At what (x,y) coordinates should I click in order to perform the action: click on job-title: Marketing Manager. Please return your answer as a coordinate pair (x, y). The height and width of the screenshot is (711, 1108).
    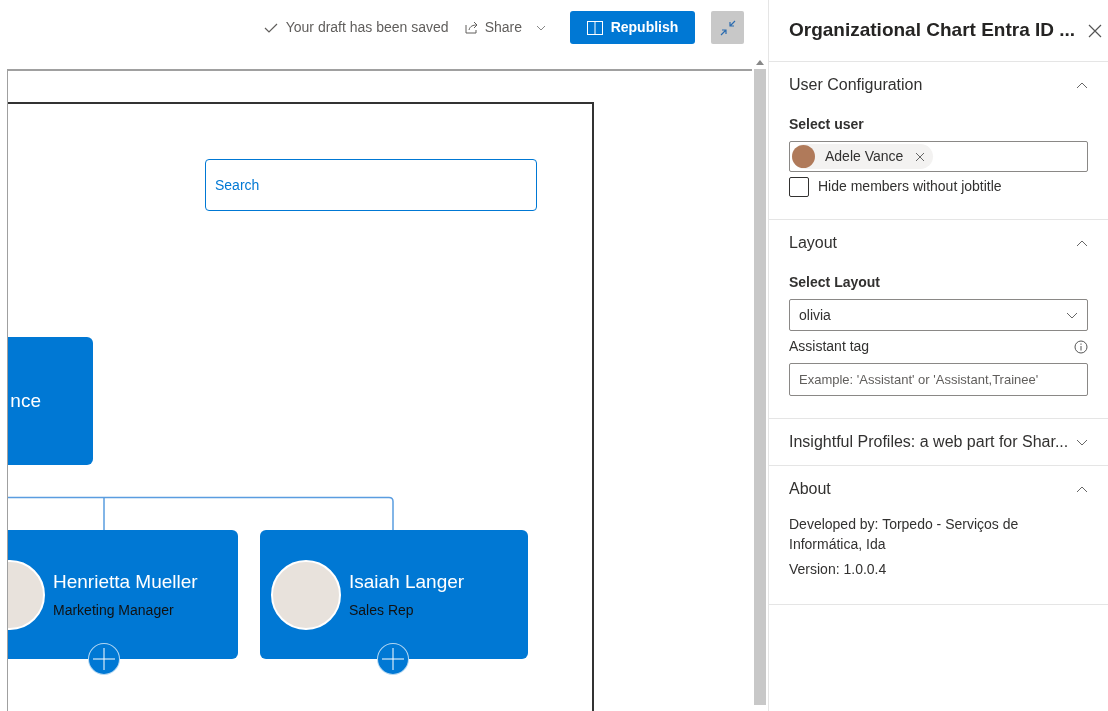
    Looking at the image, I should click on (114, 611).